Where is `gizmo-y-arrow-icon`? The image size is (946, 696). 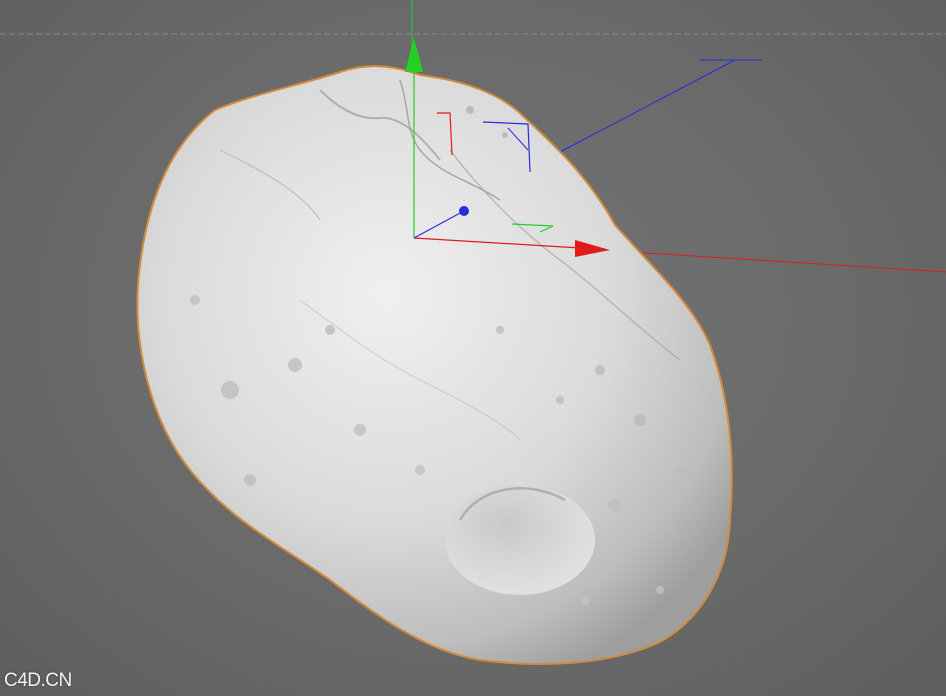 gizmo-y-arrow-icon is located at coordinates (414, 55).